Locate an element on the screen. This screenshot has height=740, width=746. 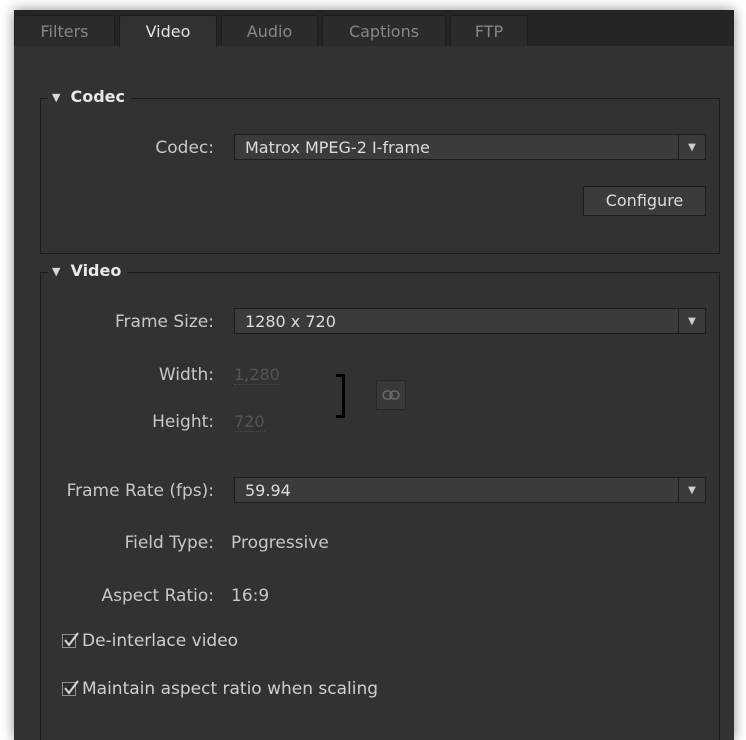
codec-section-header: ▼ Codec is located at coordinates (89, 97).